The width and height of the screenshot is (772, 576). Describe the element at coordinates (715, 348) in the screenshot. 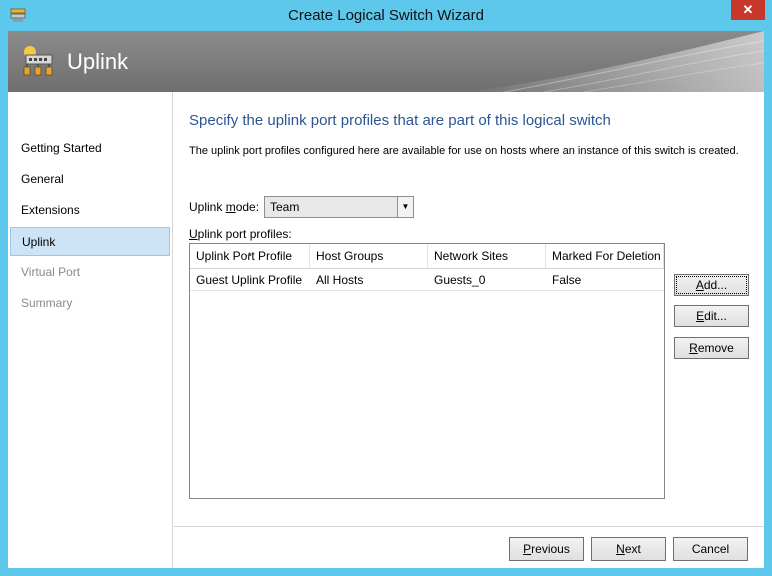

I see `remove-label: emove` at that location.